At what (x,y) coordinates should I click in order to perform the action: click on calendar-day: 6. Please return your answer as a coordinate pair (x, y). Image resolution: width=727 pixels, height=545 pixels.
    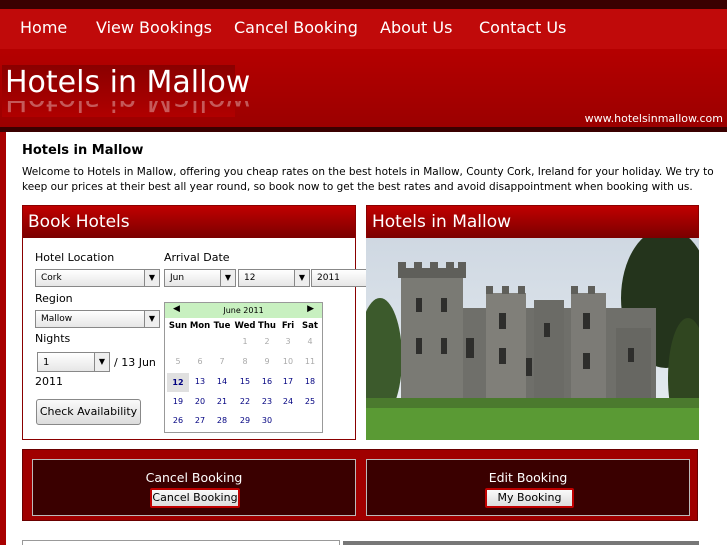
    Looking at the image, I should click on (200, 361).